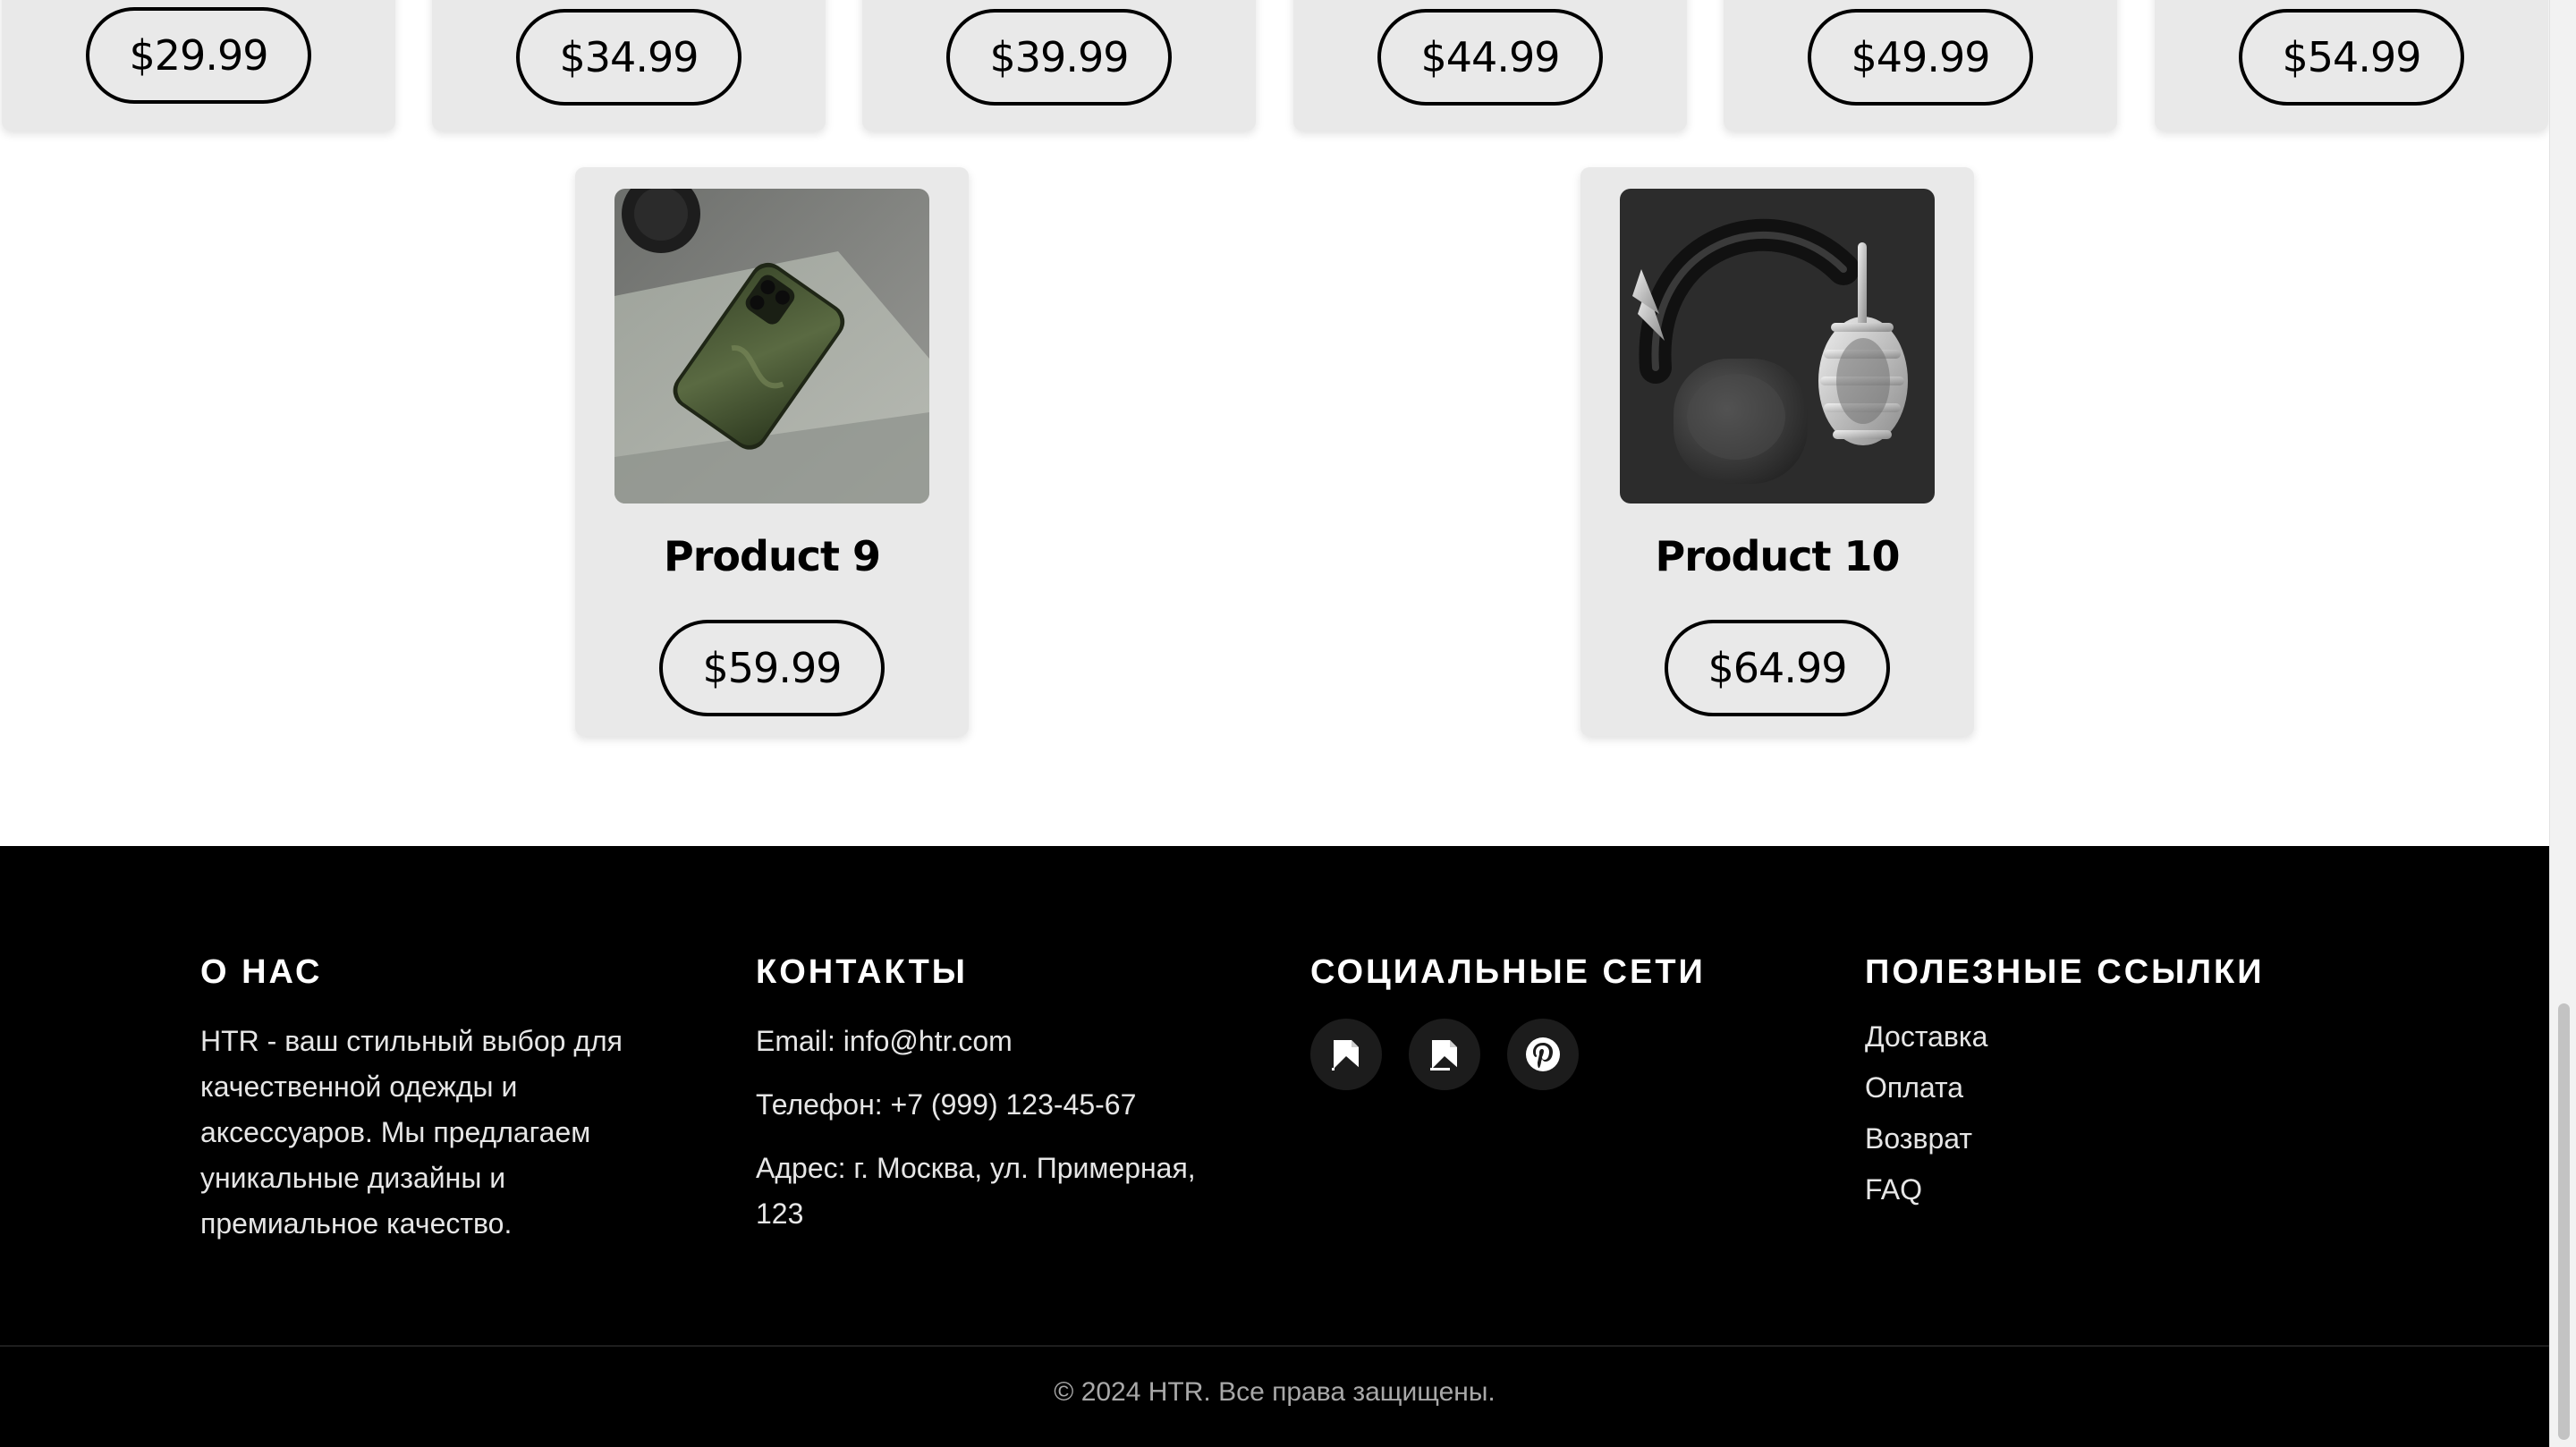  I want to click on product-card: $39.99, so click(1059, 65).